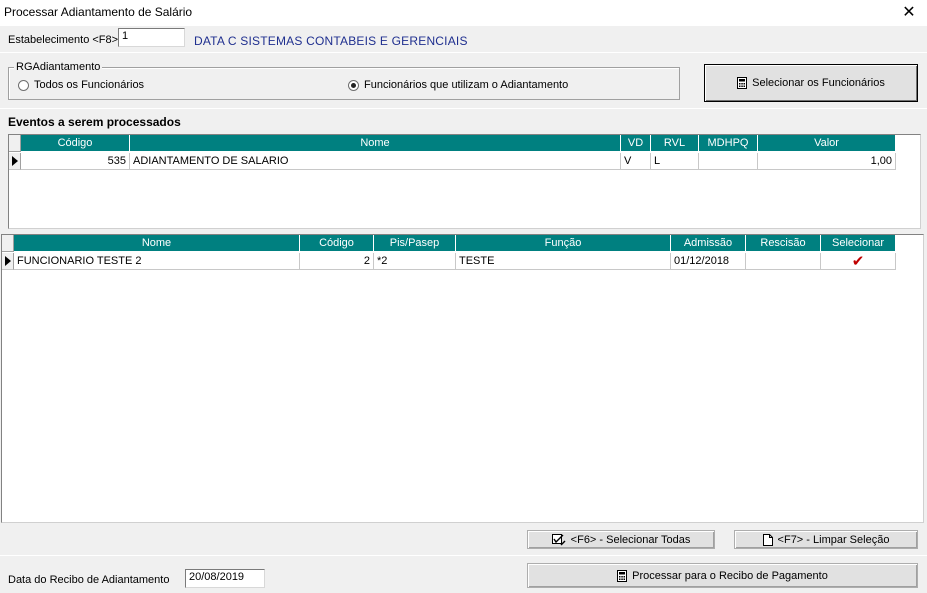 Image resolution: width=927 pixels, height=593 pixels. Describe the element at coordinates (353, 85) in the screenshot. I see `radio-circle-selected` at that location.